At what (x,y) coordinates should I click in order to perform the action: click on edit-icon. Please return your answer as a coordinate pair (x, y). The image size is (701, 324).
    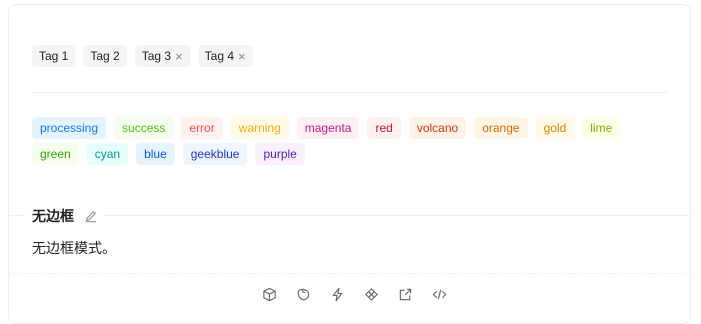
    Looking at the image, I should click on (91, 216).